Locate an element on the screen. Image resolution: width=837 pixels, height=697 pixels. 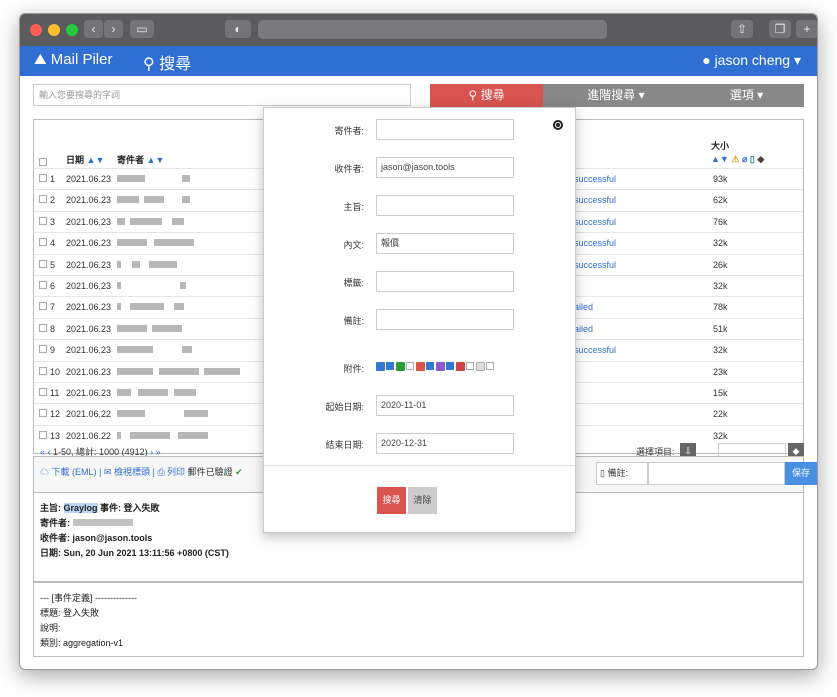
user-name: jason cheng is located at coordinates (752, 60).